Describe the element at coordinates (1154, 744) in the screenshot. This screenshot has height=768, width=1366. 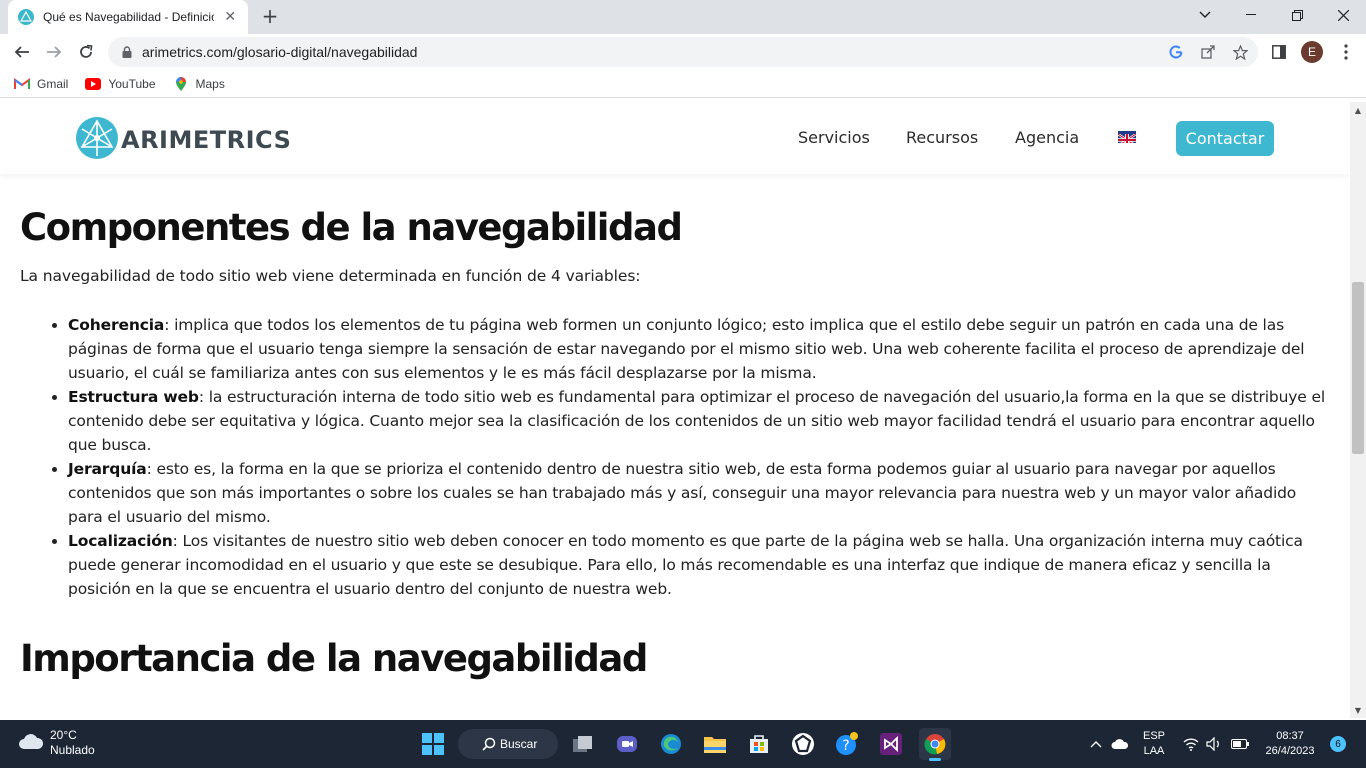
I see `language-indicator: ESP LAA` at that location.